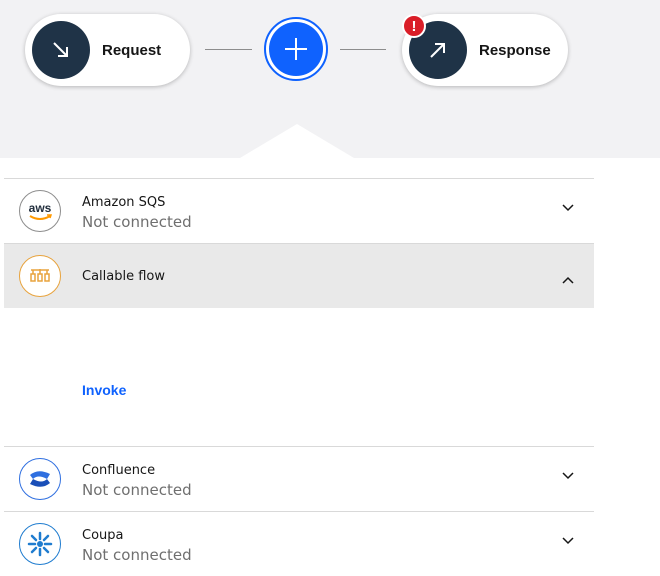 This screenshot has width=660, height=576. What do you see at coordinates (40, 276) in the screenshot?
I see `callable-flow-icon` at bounding box center [40, 276].